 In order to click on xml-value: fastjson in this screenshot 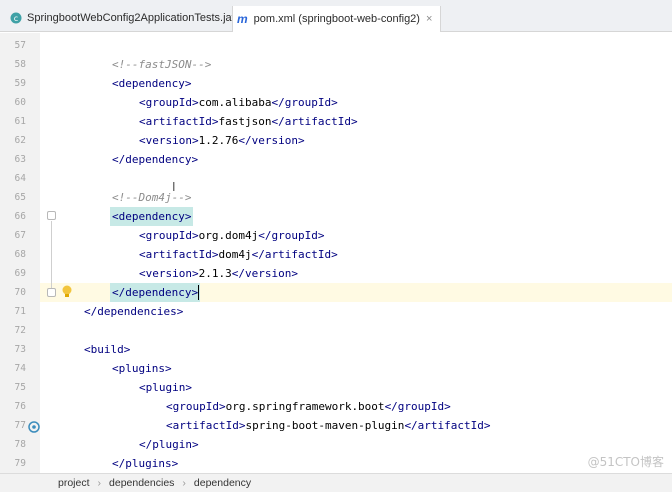, I will do `click(245, 121)`.